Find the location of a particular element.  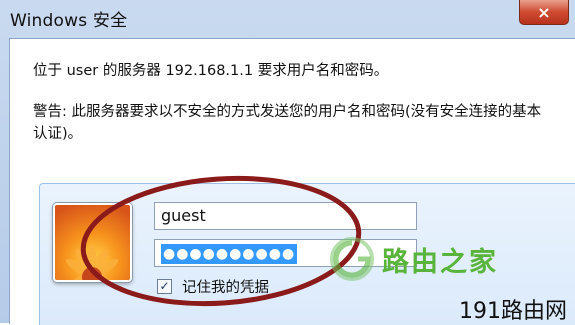

auth-request-message: 位于 user 的服务器 192.168.1.1 要求用户名和密码。 is located at coordinates (211, 71).